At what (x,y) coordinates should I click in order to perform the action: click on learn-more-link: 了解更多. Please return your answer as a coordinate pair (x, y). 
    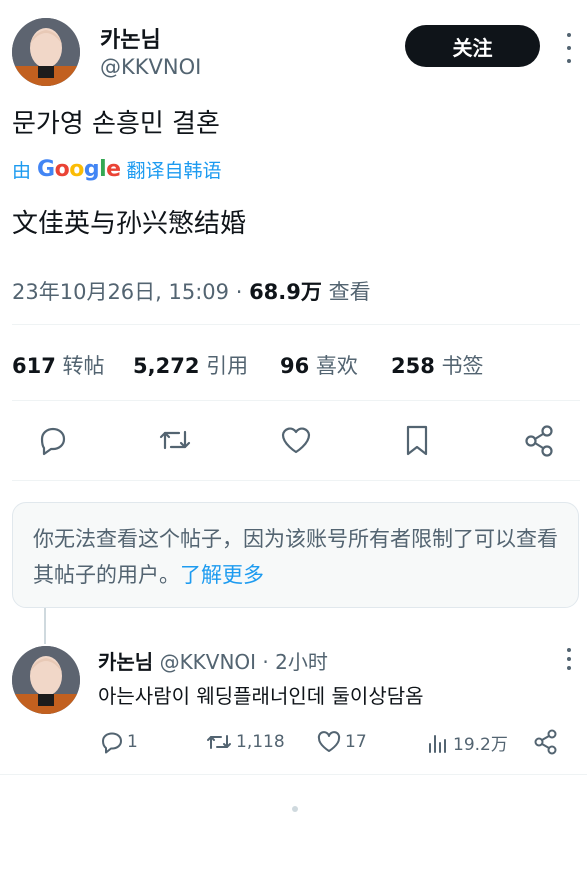
    Looking at the image, I should click on (222, 575).